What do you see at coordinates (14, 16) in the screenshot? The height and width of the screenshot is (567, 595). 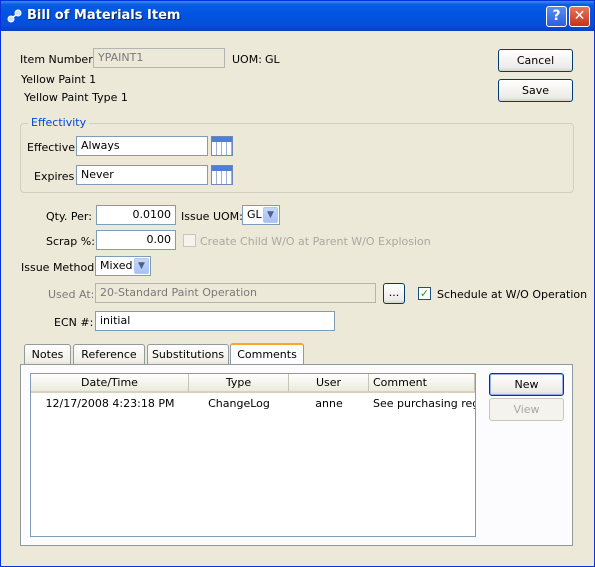 I see `bom-icon` at bounding box center [14, 16].